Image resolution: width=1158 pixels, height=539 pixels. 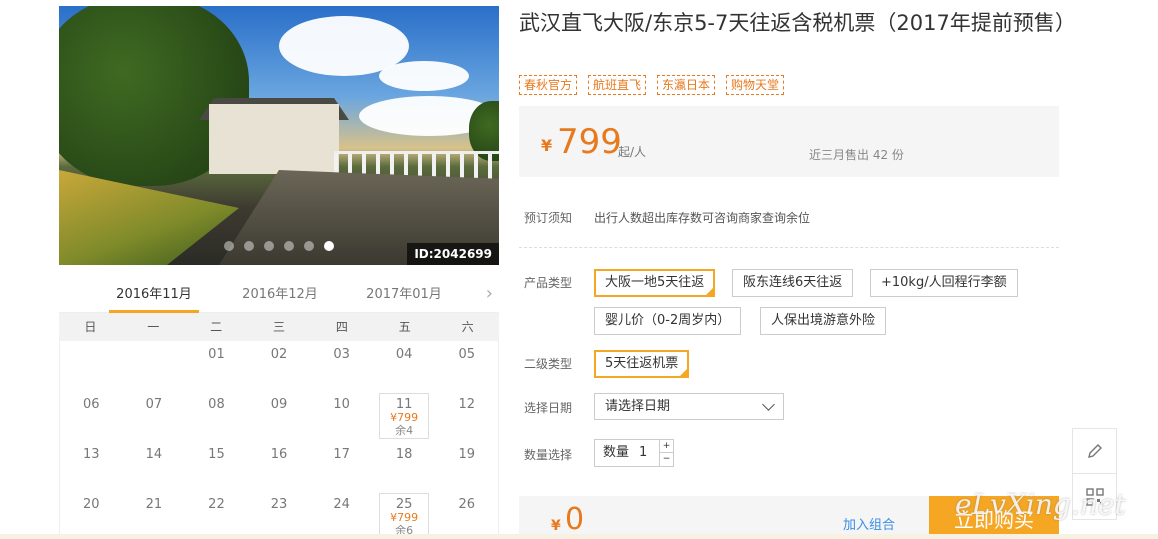 I want to click on calendar-day: 24, so click(x=341, y=515).